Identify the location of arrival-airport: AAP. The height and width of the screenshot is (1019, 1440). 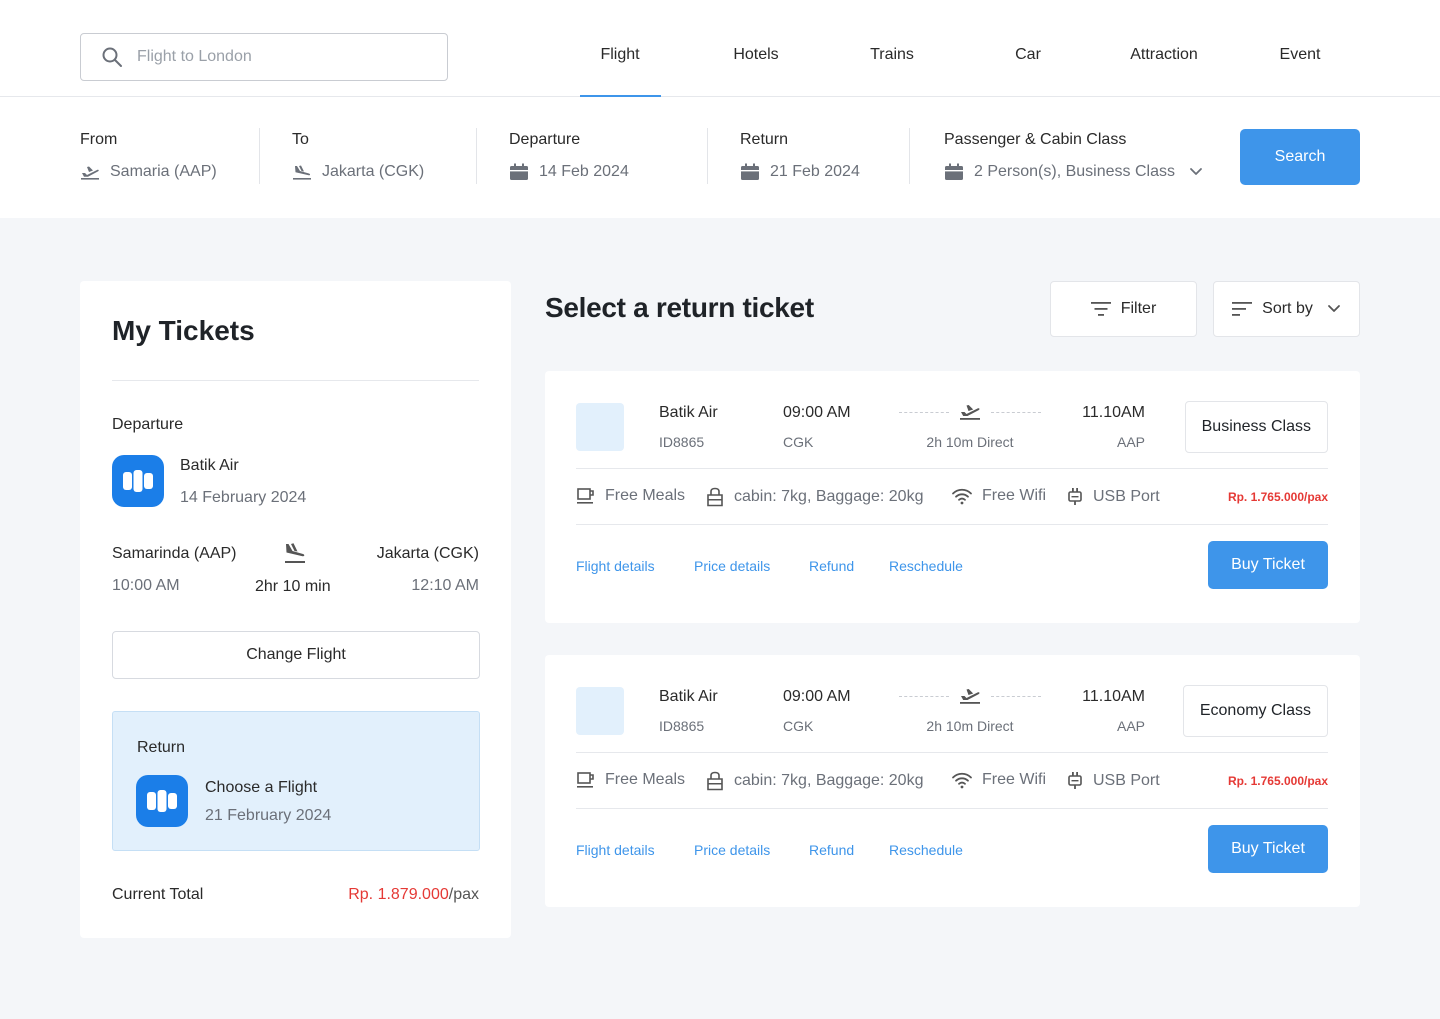
(1130, 442).